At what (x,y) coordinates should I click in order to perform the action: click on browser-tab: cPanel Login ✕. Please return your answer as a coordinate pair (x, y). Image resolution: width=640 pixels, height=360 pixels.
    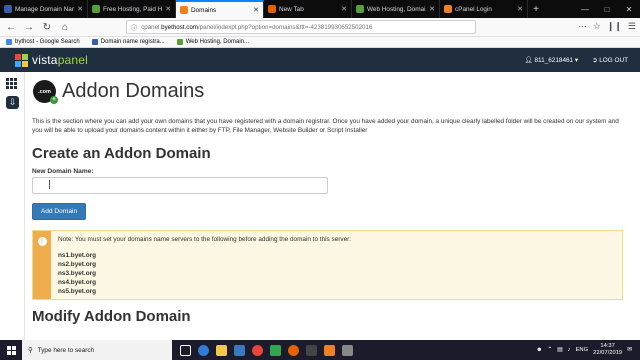
    Looking at the image, I should click on (484, 9).